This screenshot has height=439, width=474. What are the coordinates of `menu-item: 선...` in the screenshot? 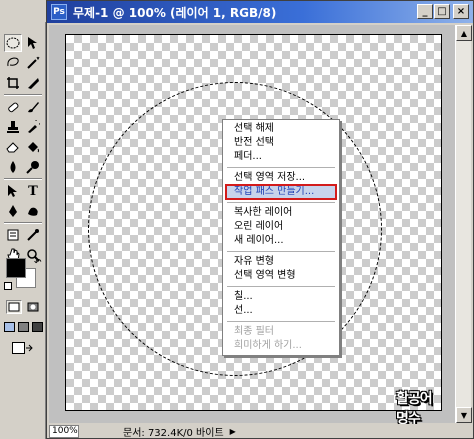 It's located at (281, 311).